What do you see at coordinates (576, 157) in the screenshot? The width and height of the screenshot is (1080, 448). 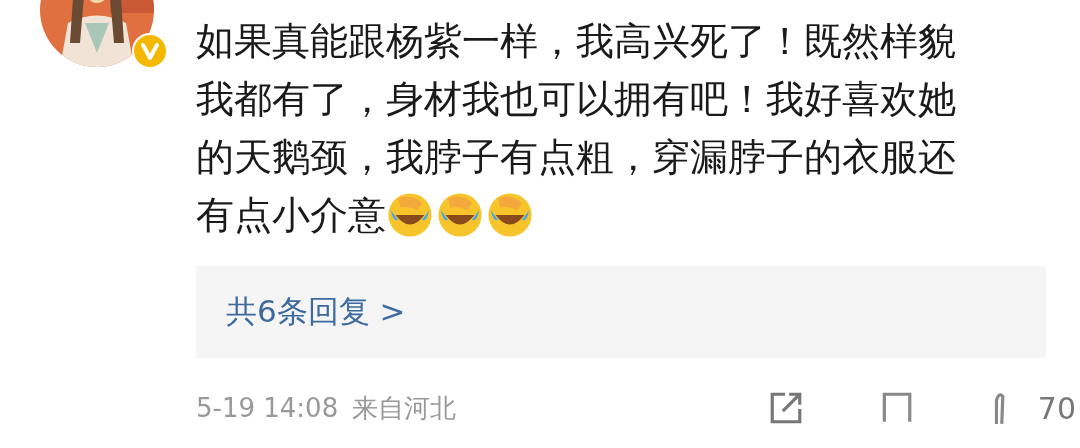 I see `comment-text: 的天鹅颈，我脖子有点粗，穿漏脖子的衣服还` at bounding box center [576, 157].